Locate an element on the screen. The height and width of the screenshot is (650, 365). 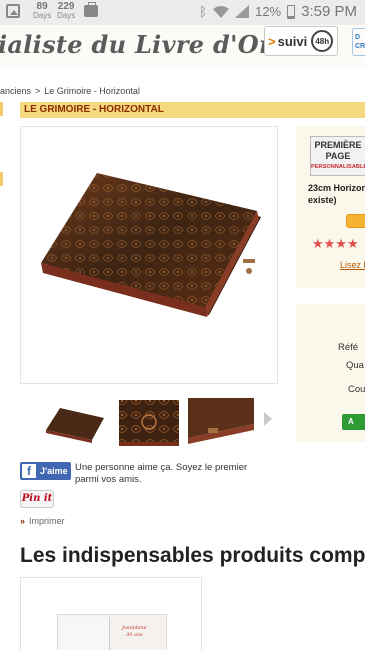
purchase-panel: Réfé Qua Cou A is located at coordinates (330, 373).